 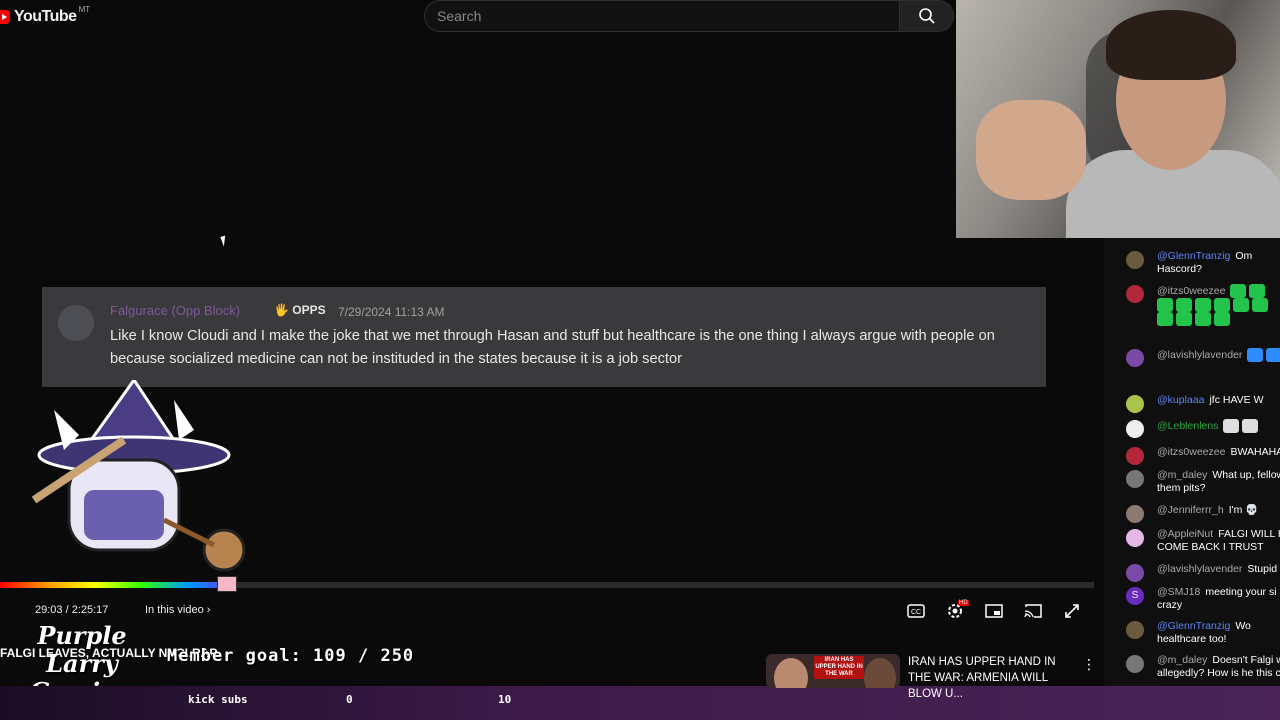 What do you see at coordinates (1243, 510) in the screenshot?
I see `chat-text: I'm 💀` at bounding box center [1243, 510].